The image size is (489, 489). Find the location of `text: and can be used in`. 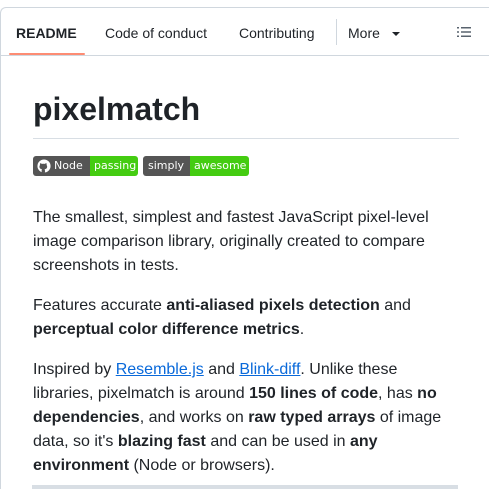

text: and can be used in is located at coordinates (277, 441).